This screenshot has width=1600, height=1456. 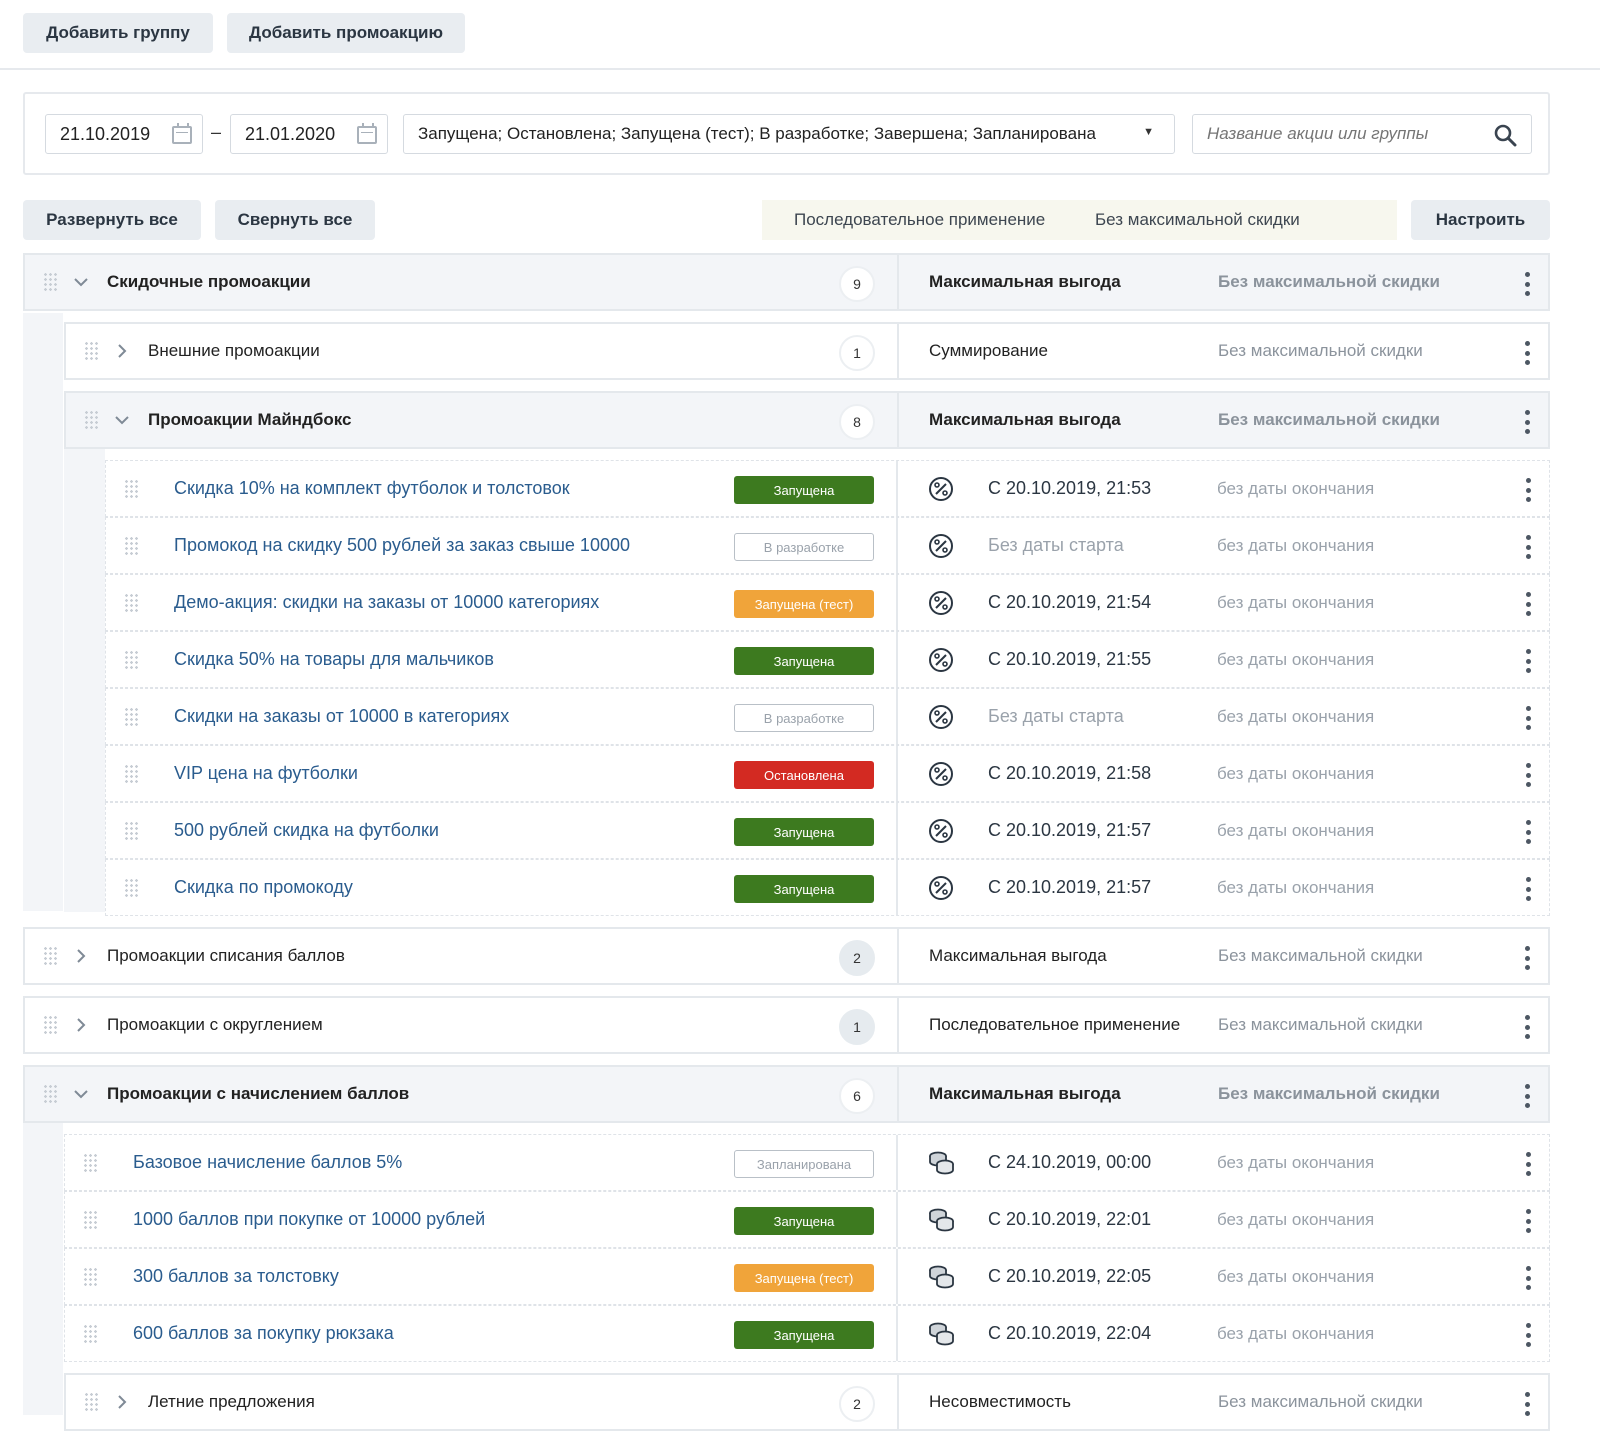 I want to click on group-title: Внешние промоакции, so click(x=234, y=351).